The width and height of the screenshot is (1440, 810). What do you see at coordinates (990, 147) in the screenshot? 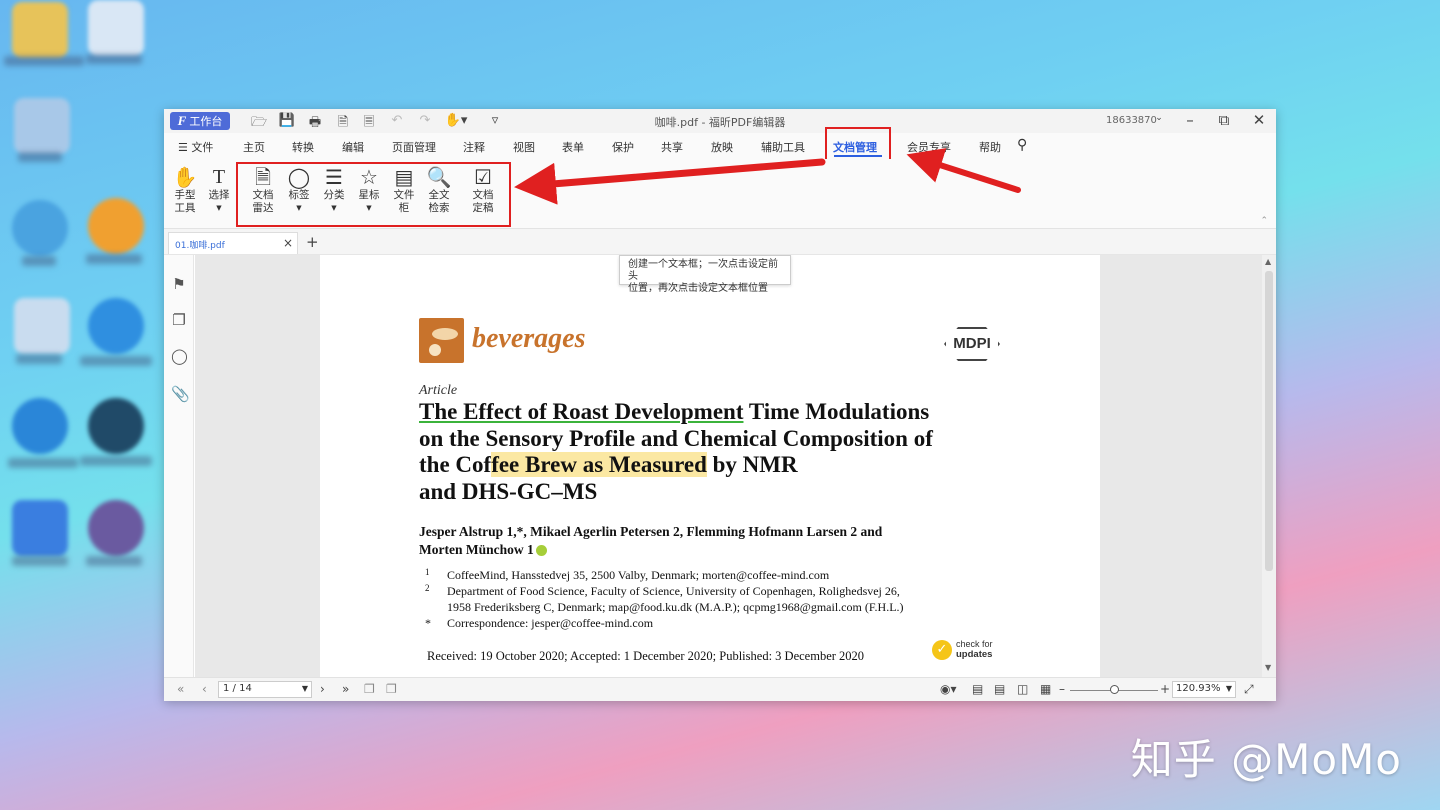
I see `menu-help: 帮助` at bounding box center [990, 147].